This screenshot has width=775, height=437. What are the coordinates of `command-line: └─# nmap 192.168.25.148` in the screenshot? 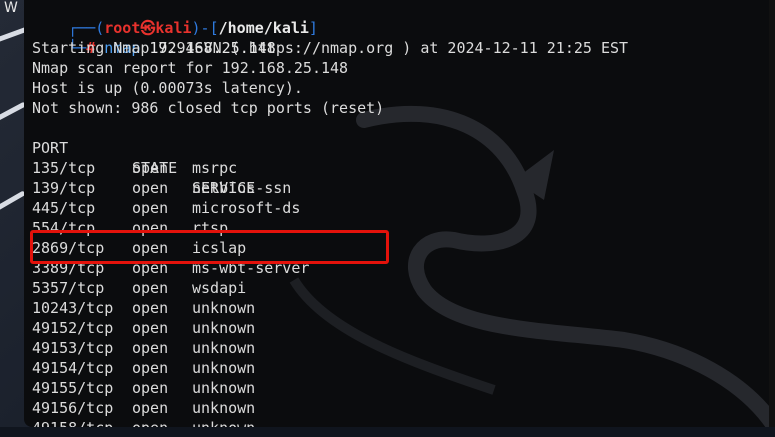 It's located at (154, 37).